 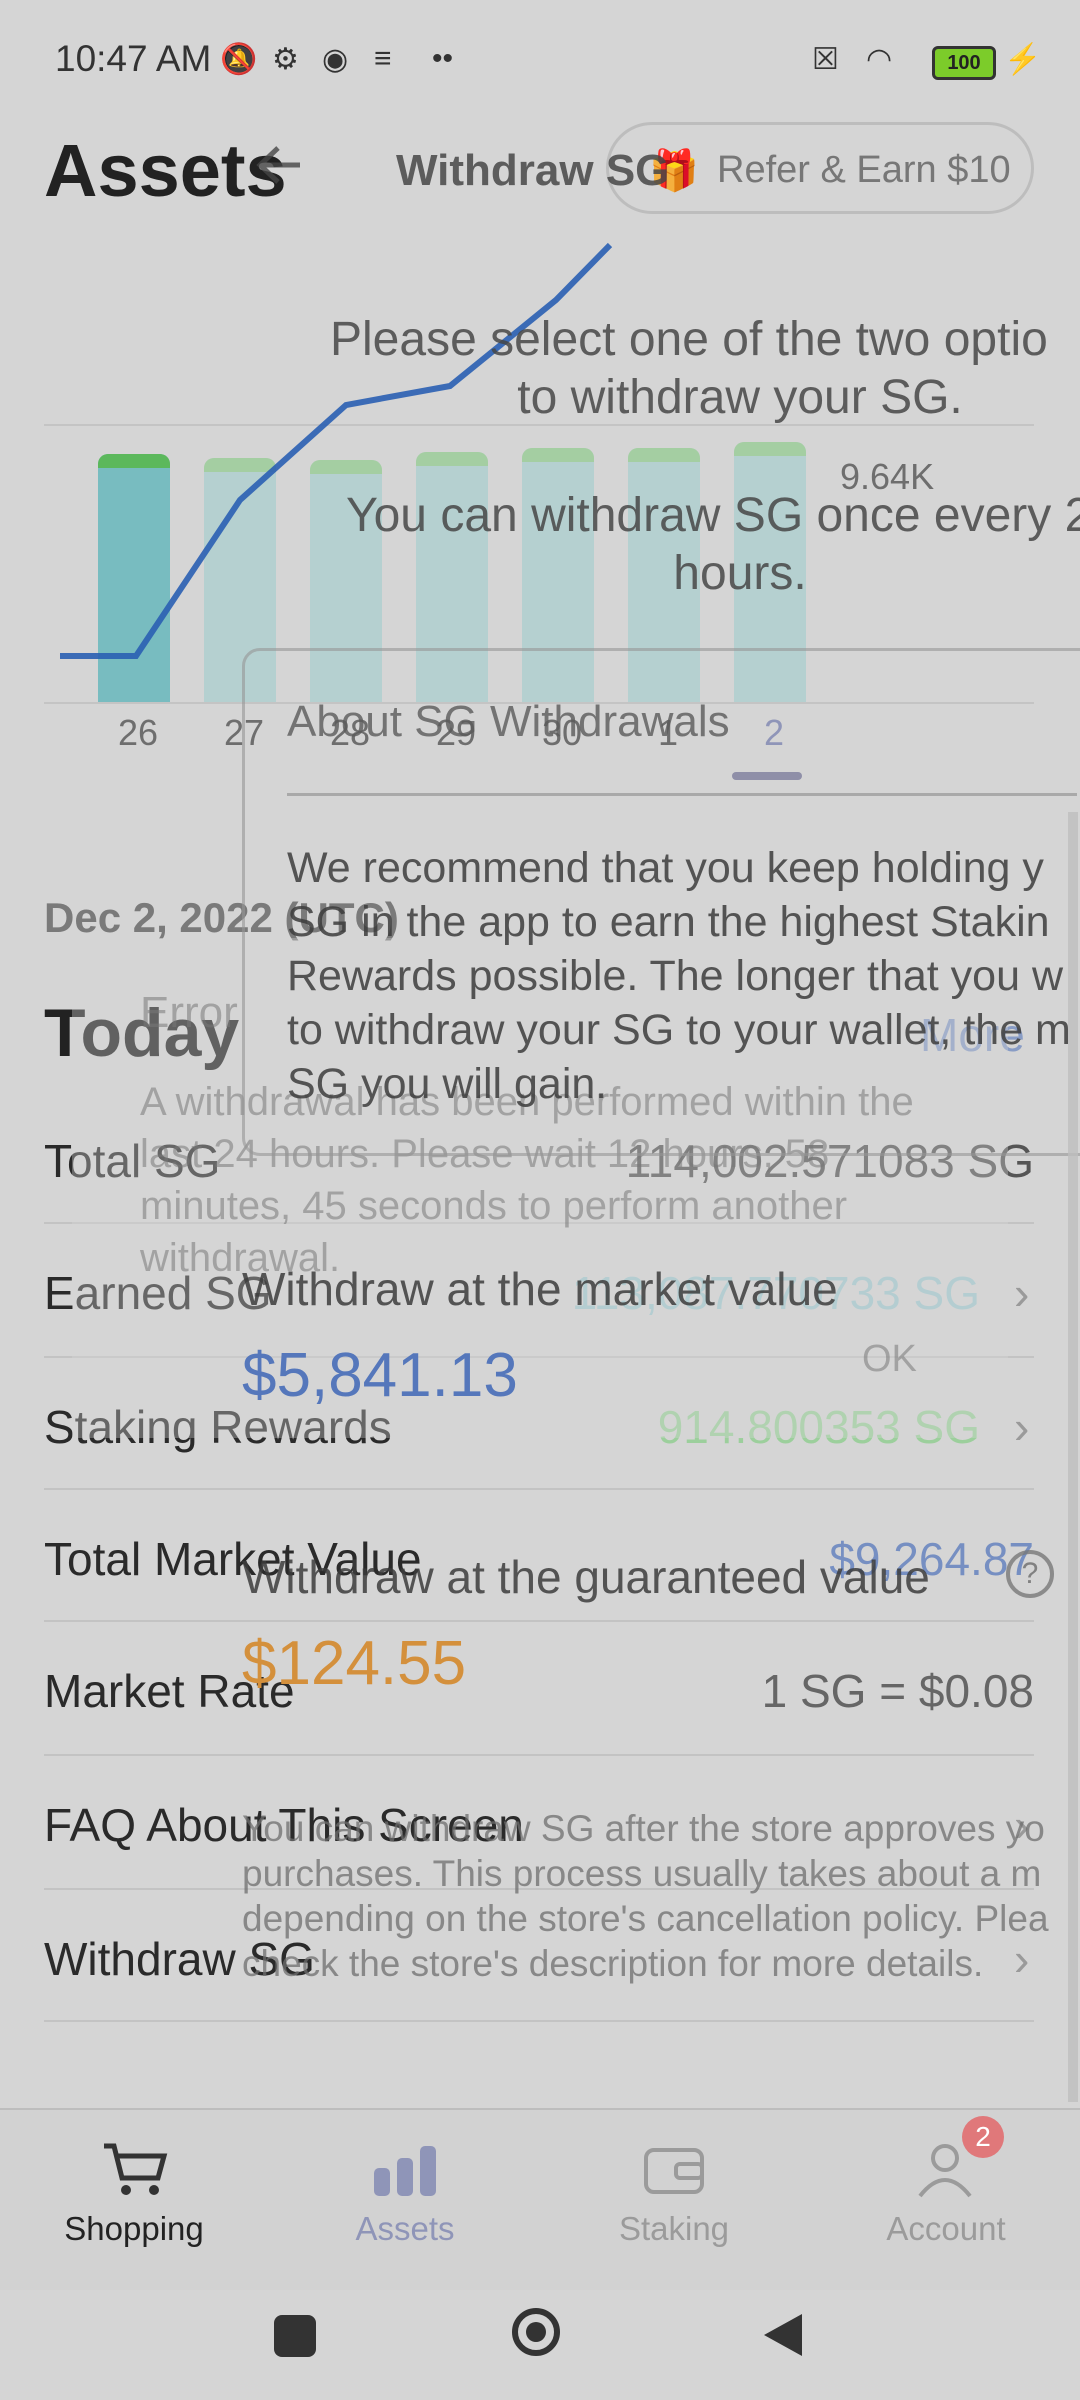 I want to click on guaranteed-option-value: $124.55, so click(x=354, y=1663).